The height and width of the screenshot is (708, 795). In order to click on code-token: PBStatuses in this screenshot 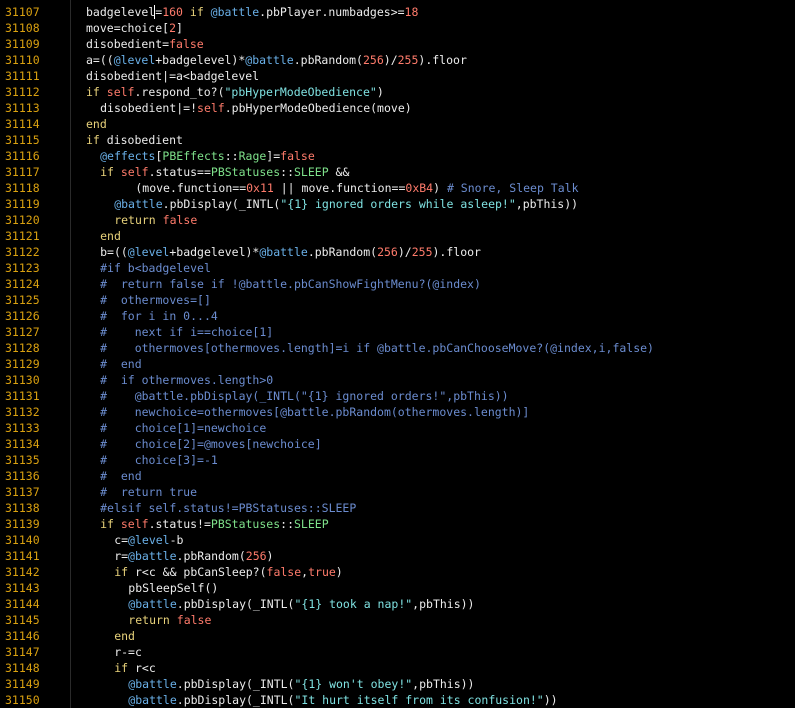, I will do `click(245, 524)`.